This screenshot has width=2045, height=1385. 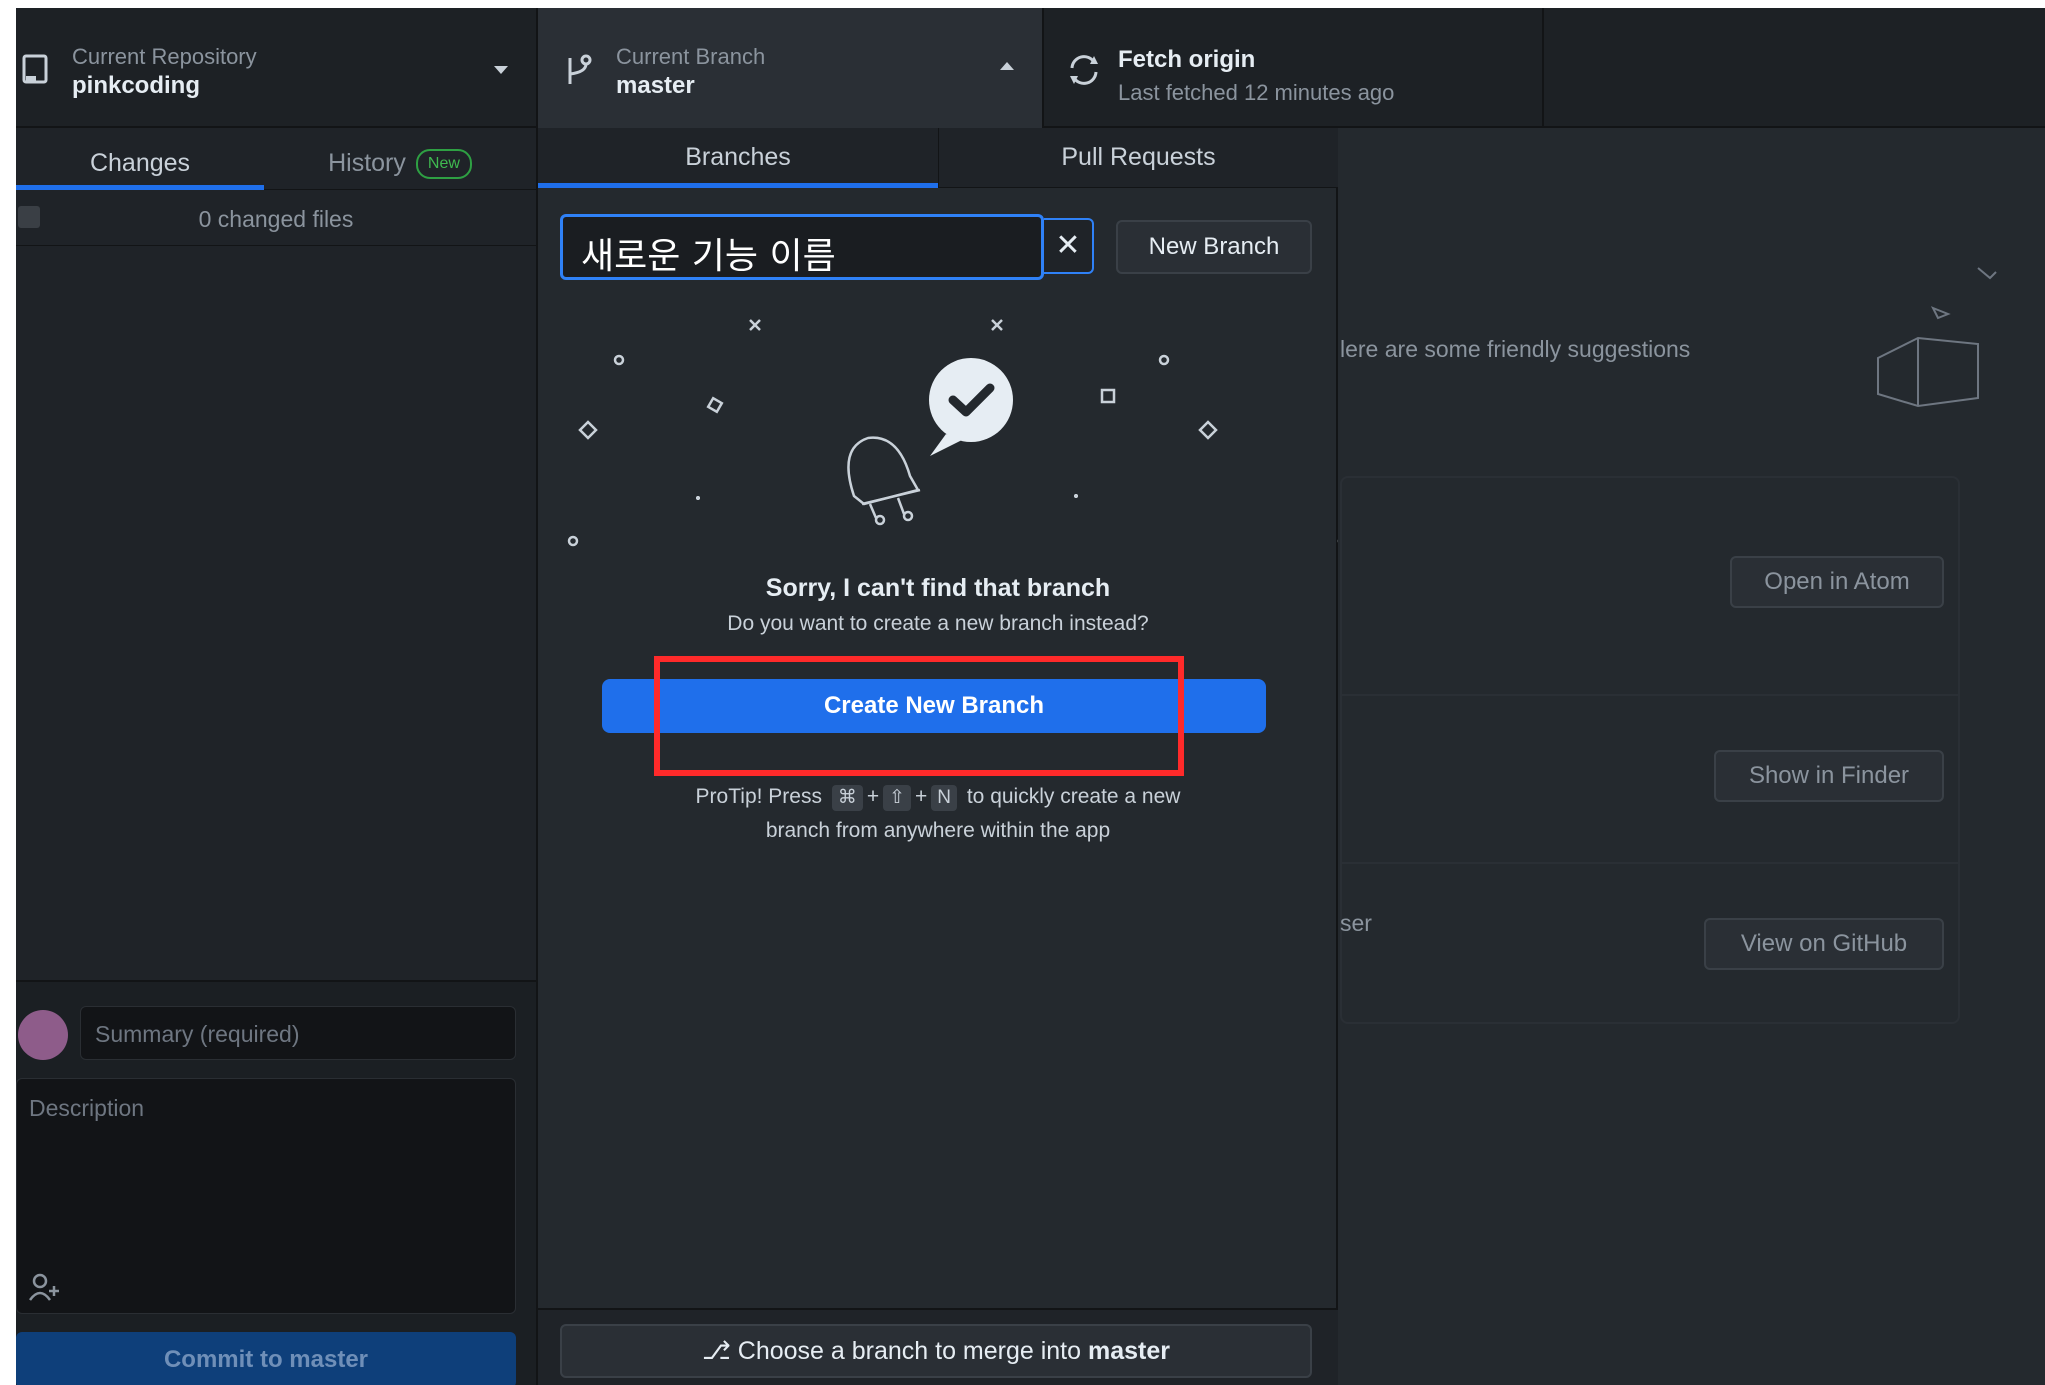 I want to click on close-icon: ✕, so click(x=1068, y=245).